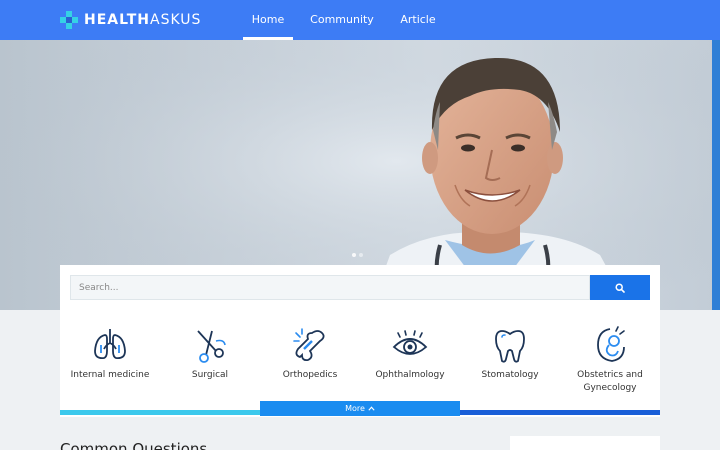 The image size is (720, 450). I want to click on site-logo: HEALTHASKUS, so click(130, 20).